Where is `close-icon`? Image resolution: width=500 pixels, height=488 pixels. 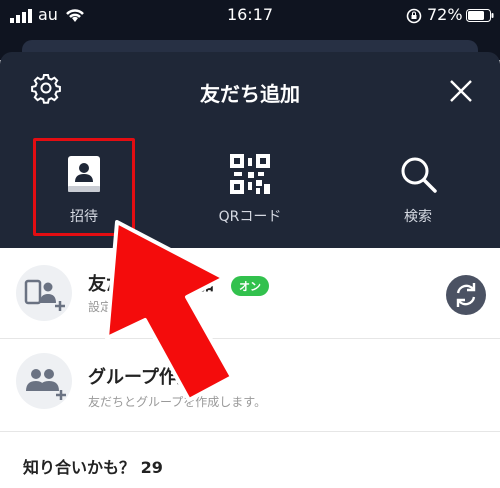
close-icon is located at coordinates (461, 91).